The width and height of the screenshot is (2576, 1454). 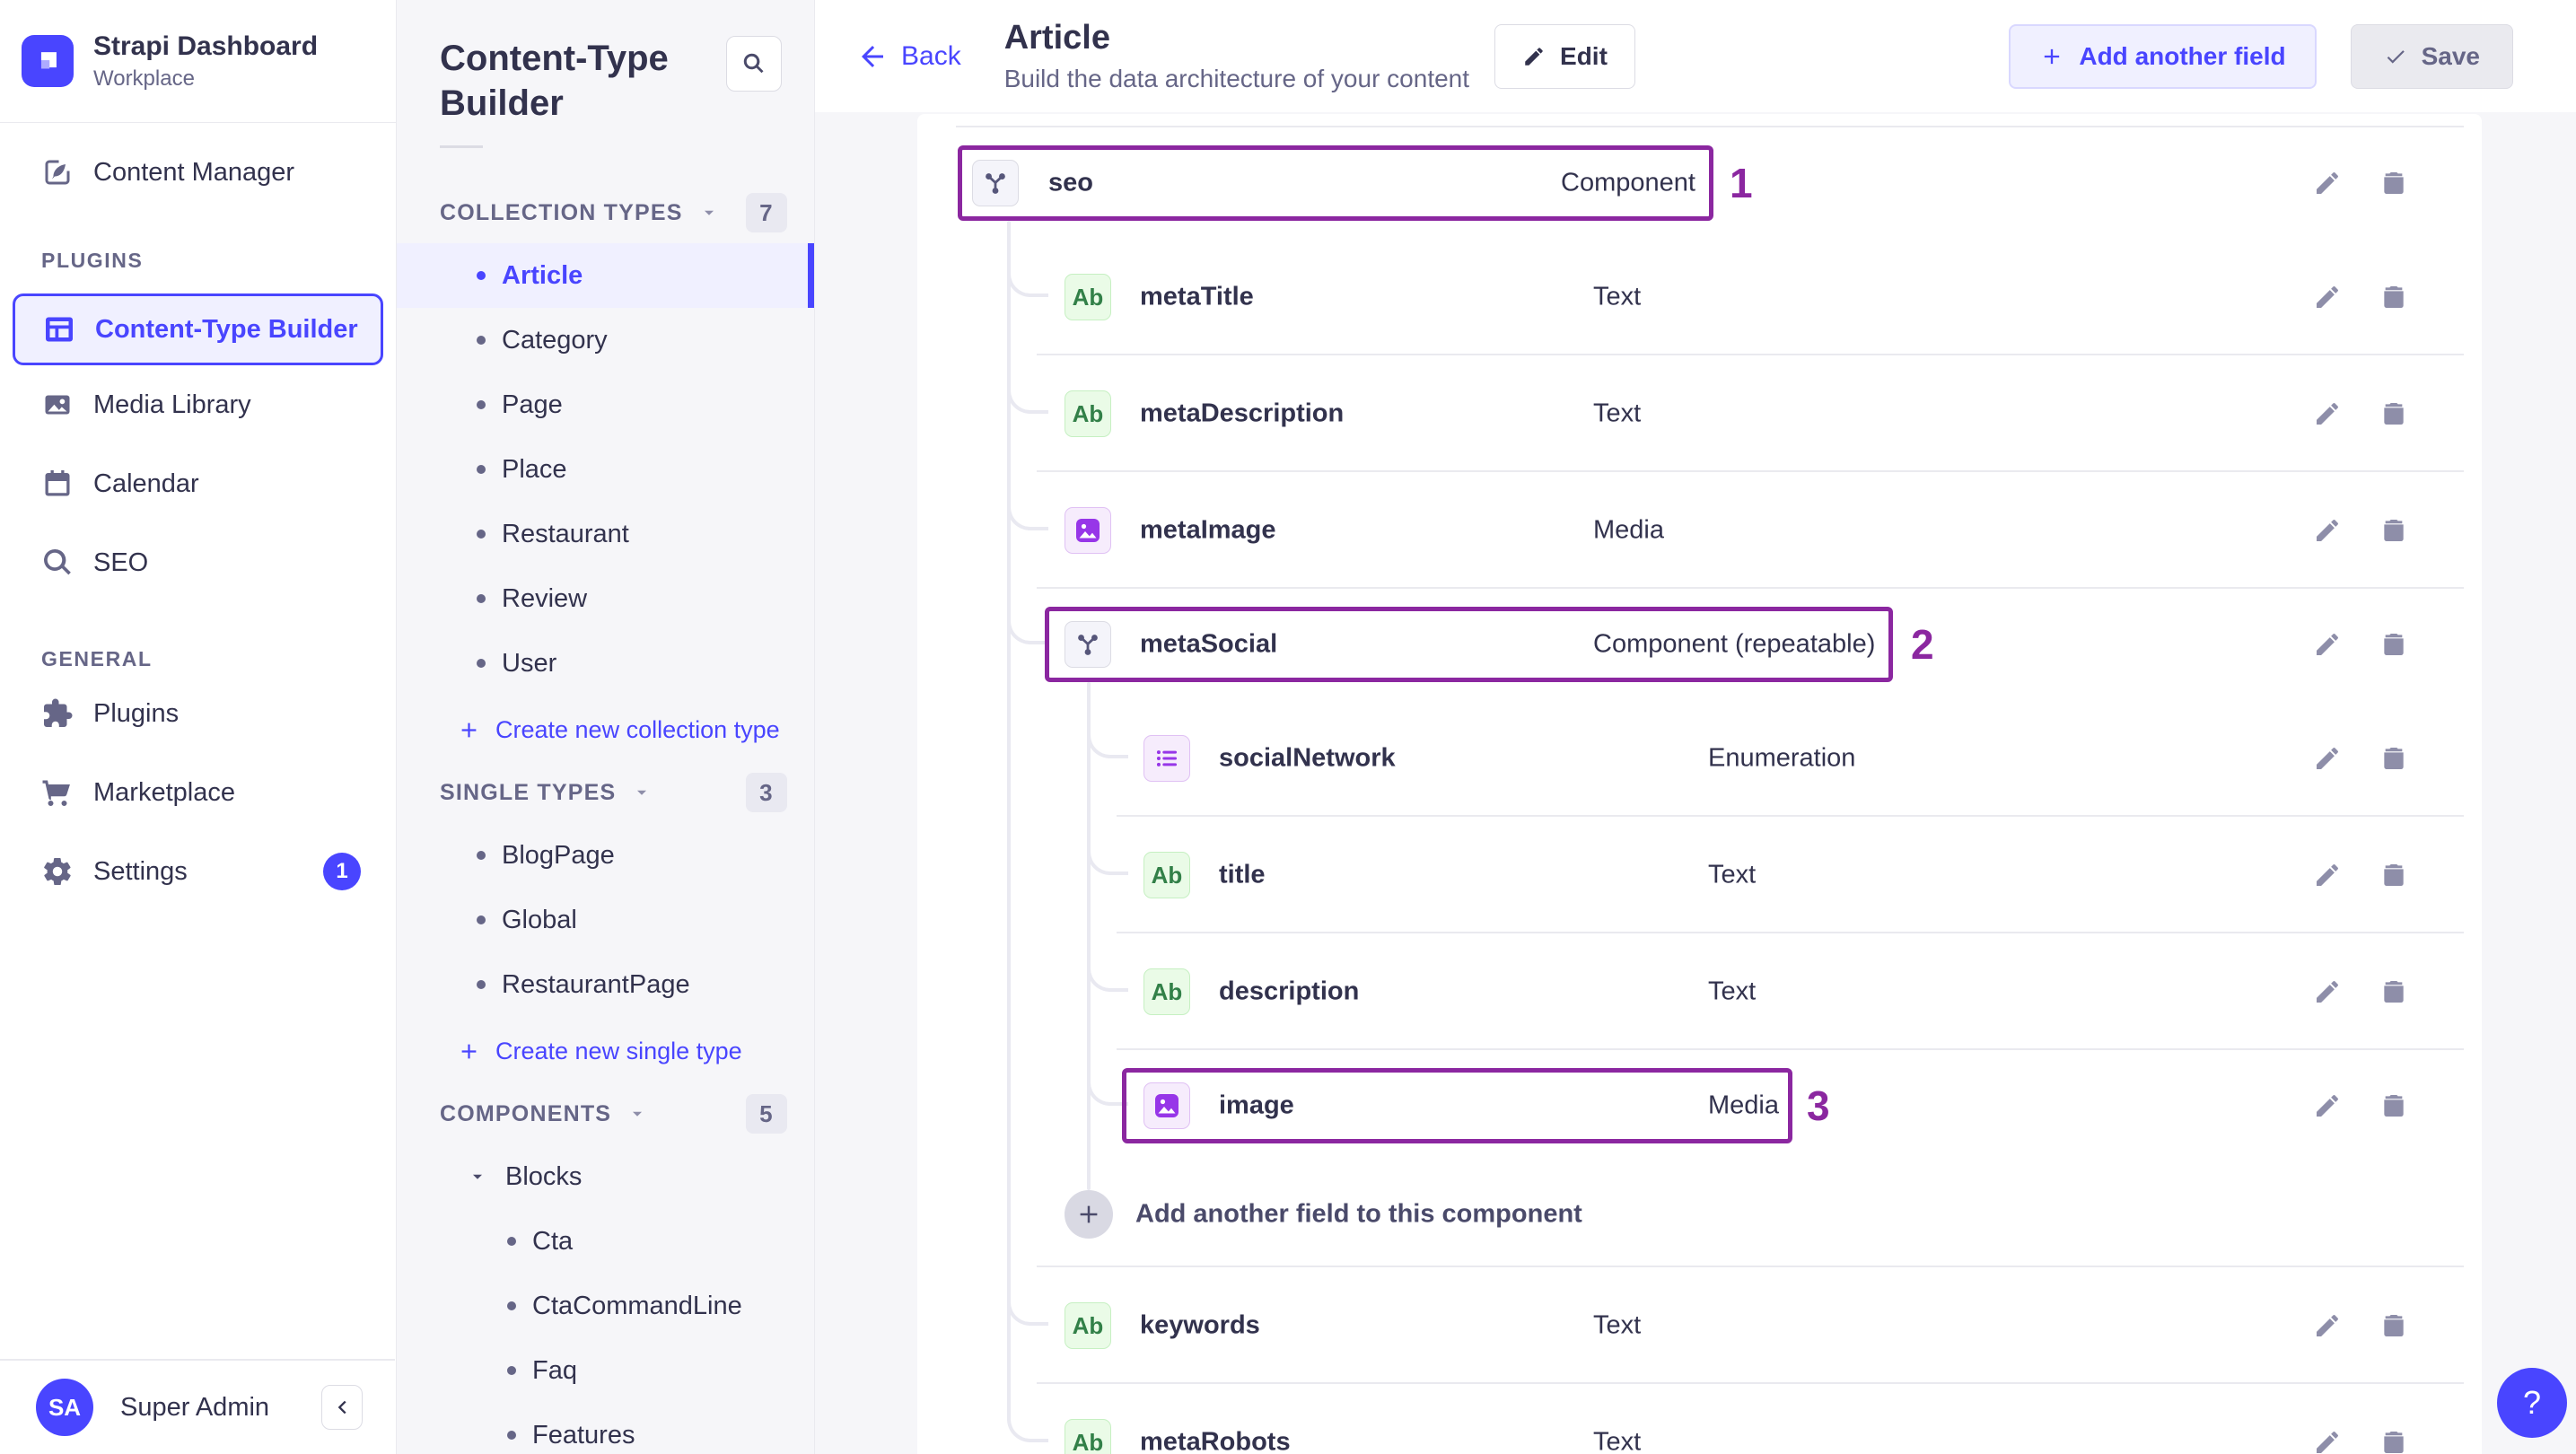 What do you see at coordinates (1564, 56) in the screenshot?
I see `edit-button: Edit` at bounding box center [1564, 56].